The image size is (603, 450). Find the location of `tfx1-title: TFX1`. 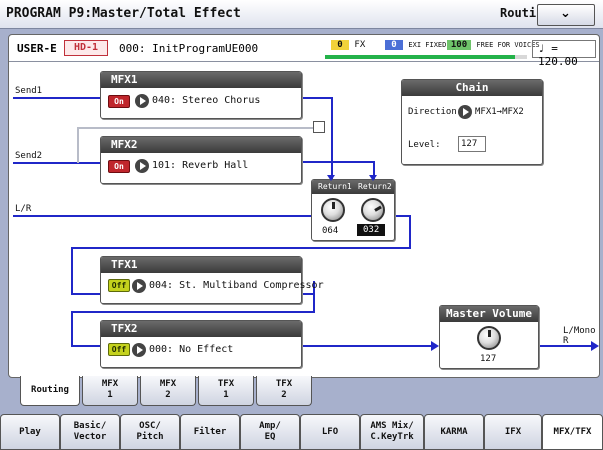

tfx1-title: TFX1 is located at coordinates (201, 265).